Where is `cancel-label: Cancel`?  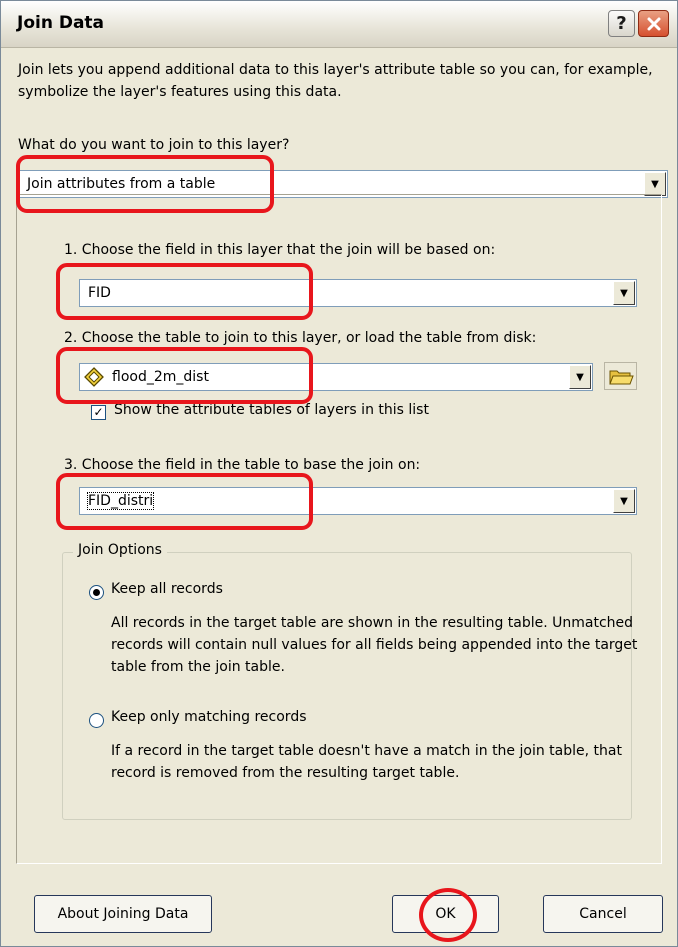
cancel-label: Cancel is located at coordinates (603, 914).